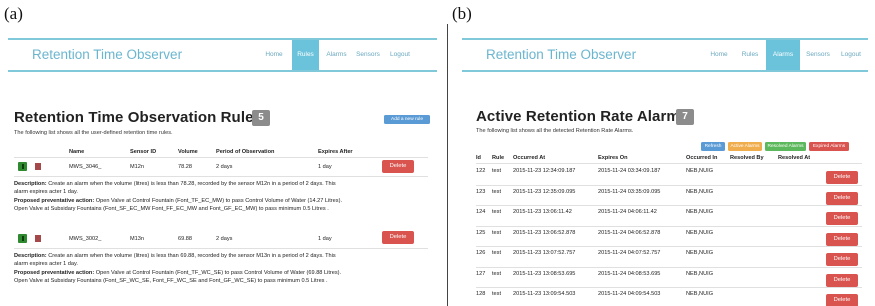  Describe the element at coordinates (407, 119) in the screenshot. I see `add-rule-button: Add a new rule` at that location.